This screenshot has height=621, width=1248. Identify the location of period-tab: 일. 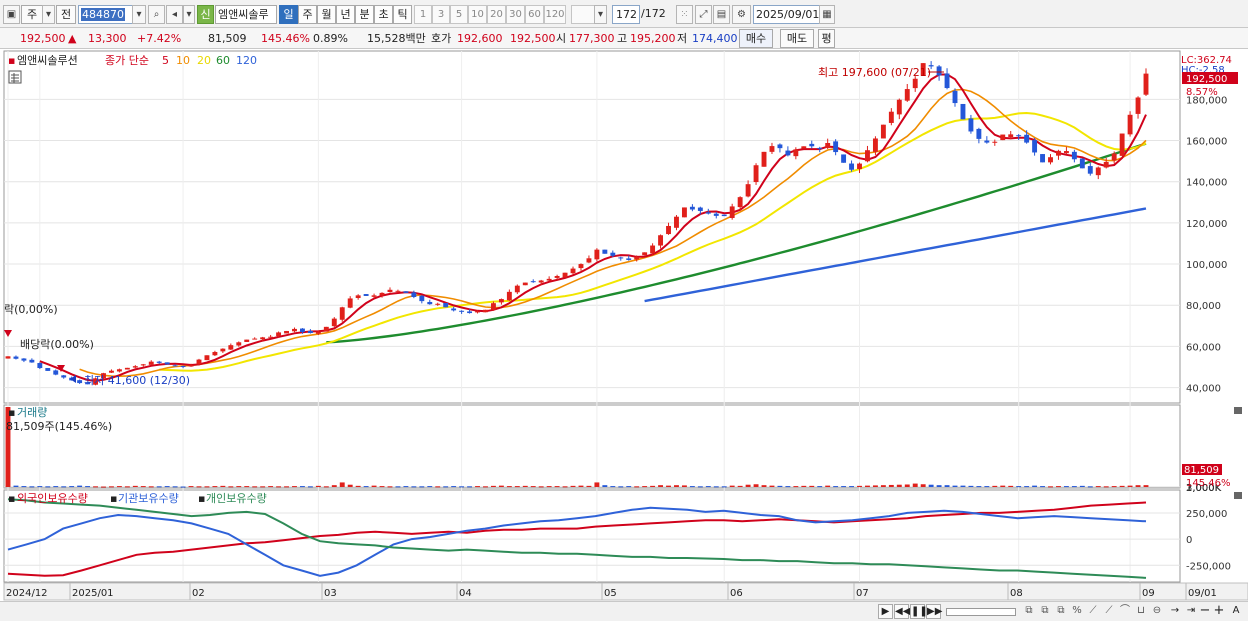
(288, 14).